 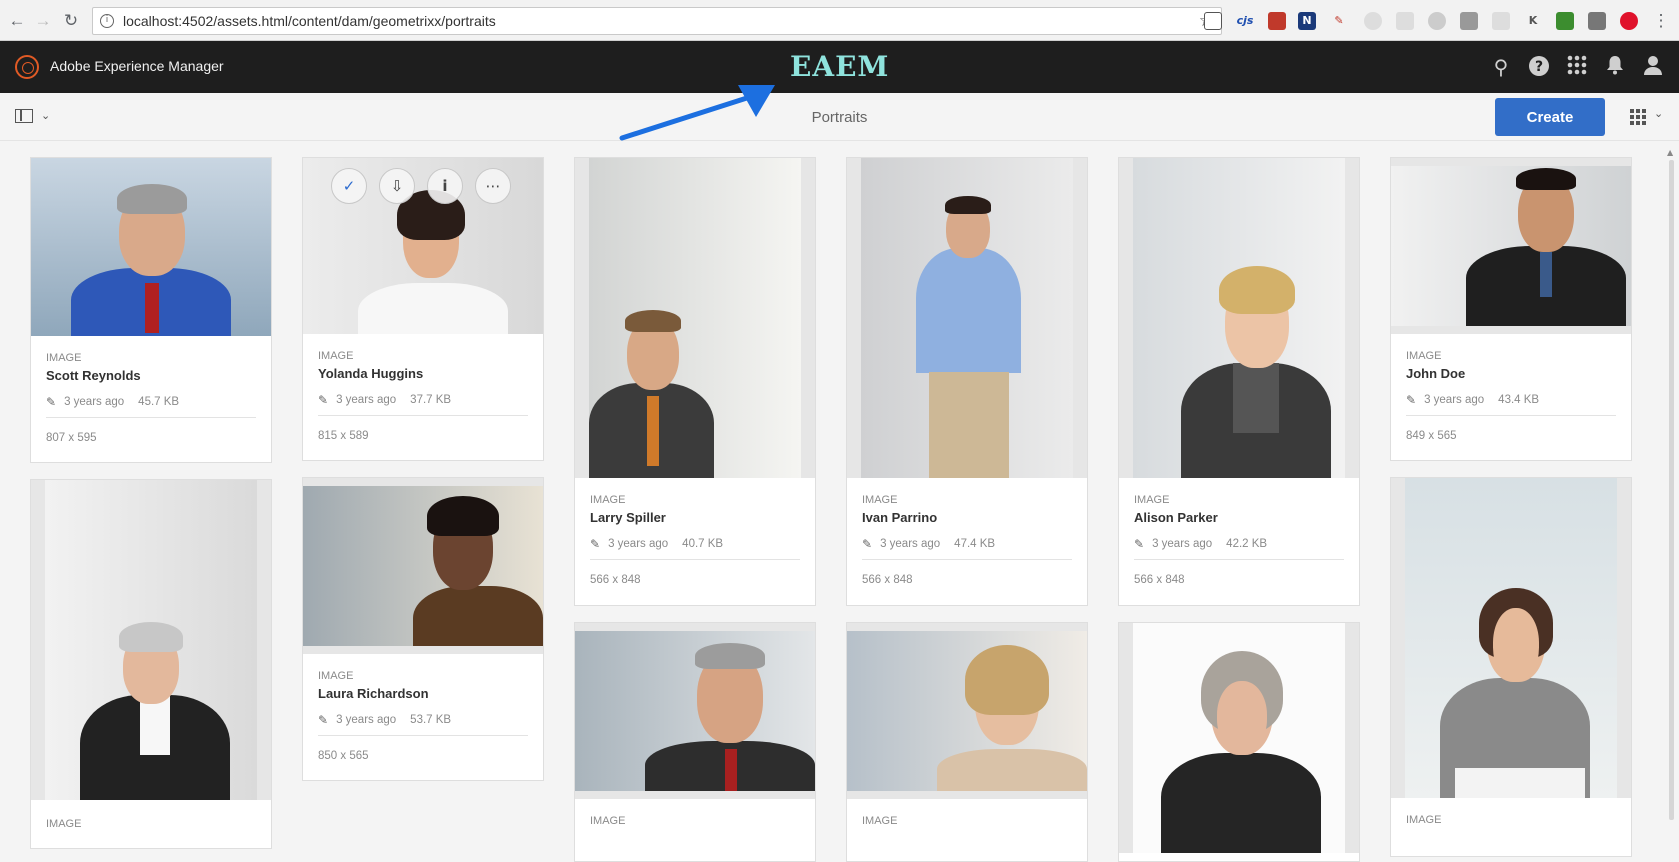 I want to click on eaem-badge: EAEM, so click(x=840, y=66).